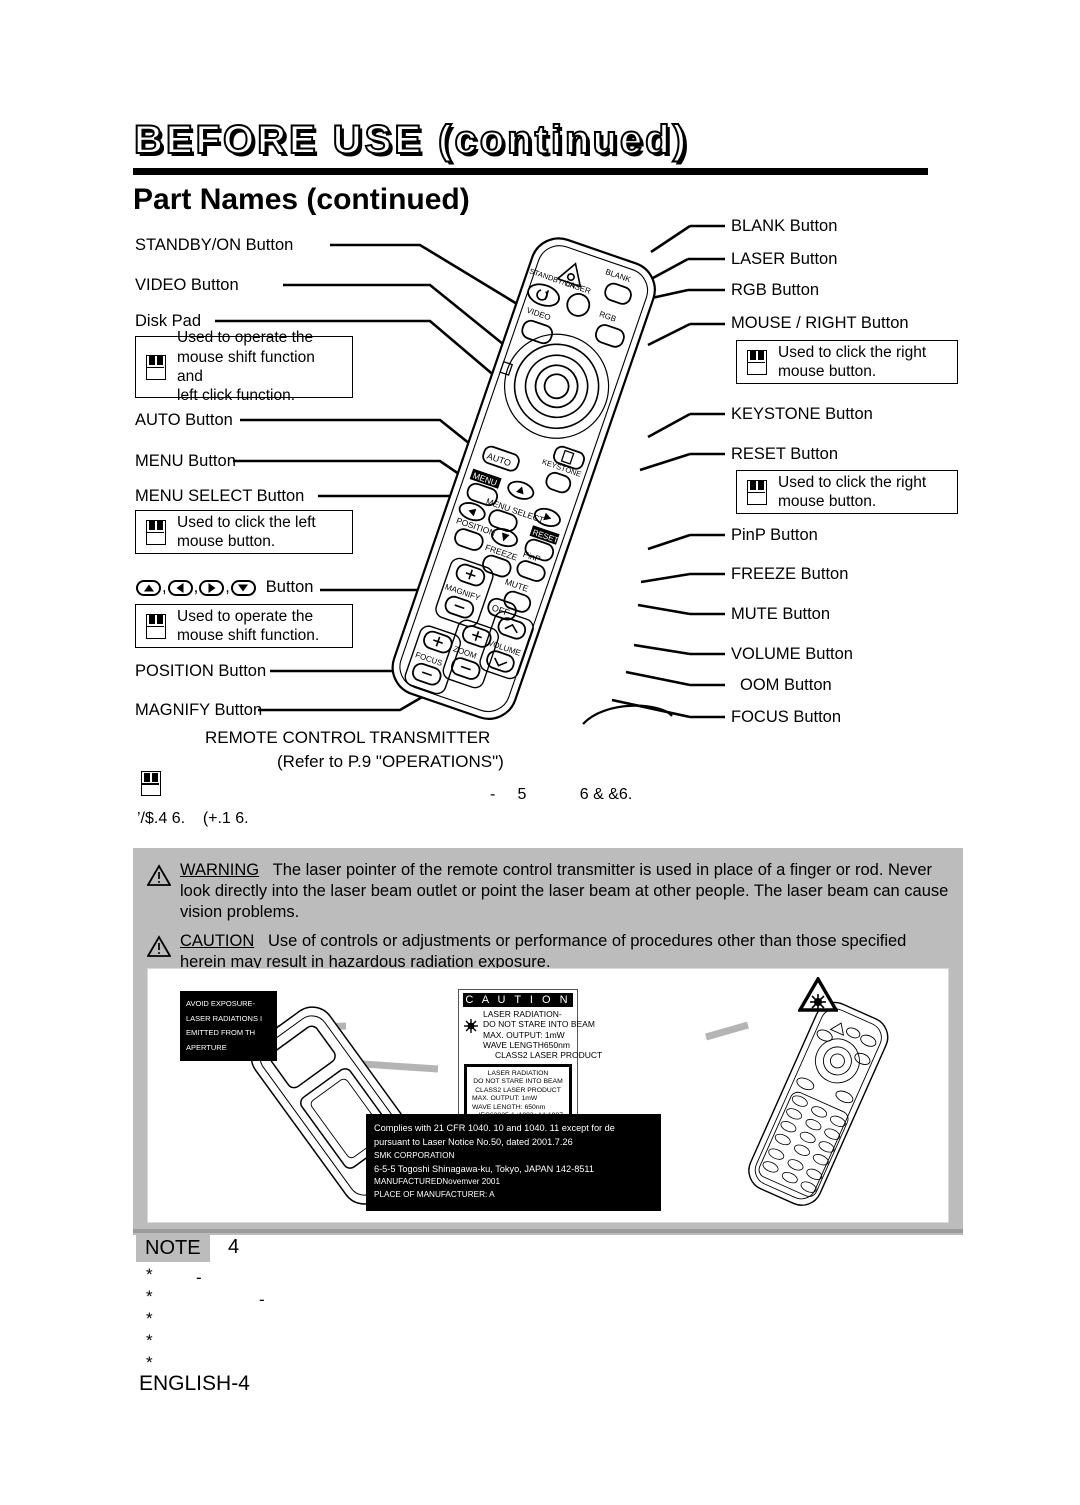  I want to click on caution-label-title: C A U T I O N, so click(518, 1000).